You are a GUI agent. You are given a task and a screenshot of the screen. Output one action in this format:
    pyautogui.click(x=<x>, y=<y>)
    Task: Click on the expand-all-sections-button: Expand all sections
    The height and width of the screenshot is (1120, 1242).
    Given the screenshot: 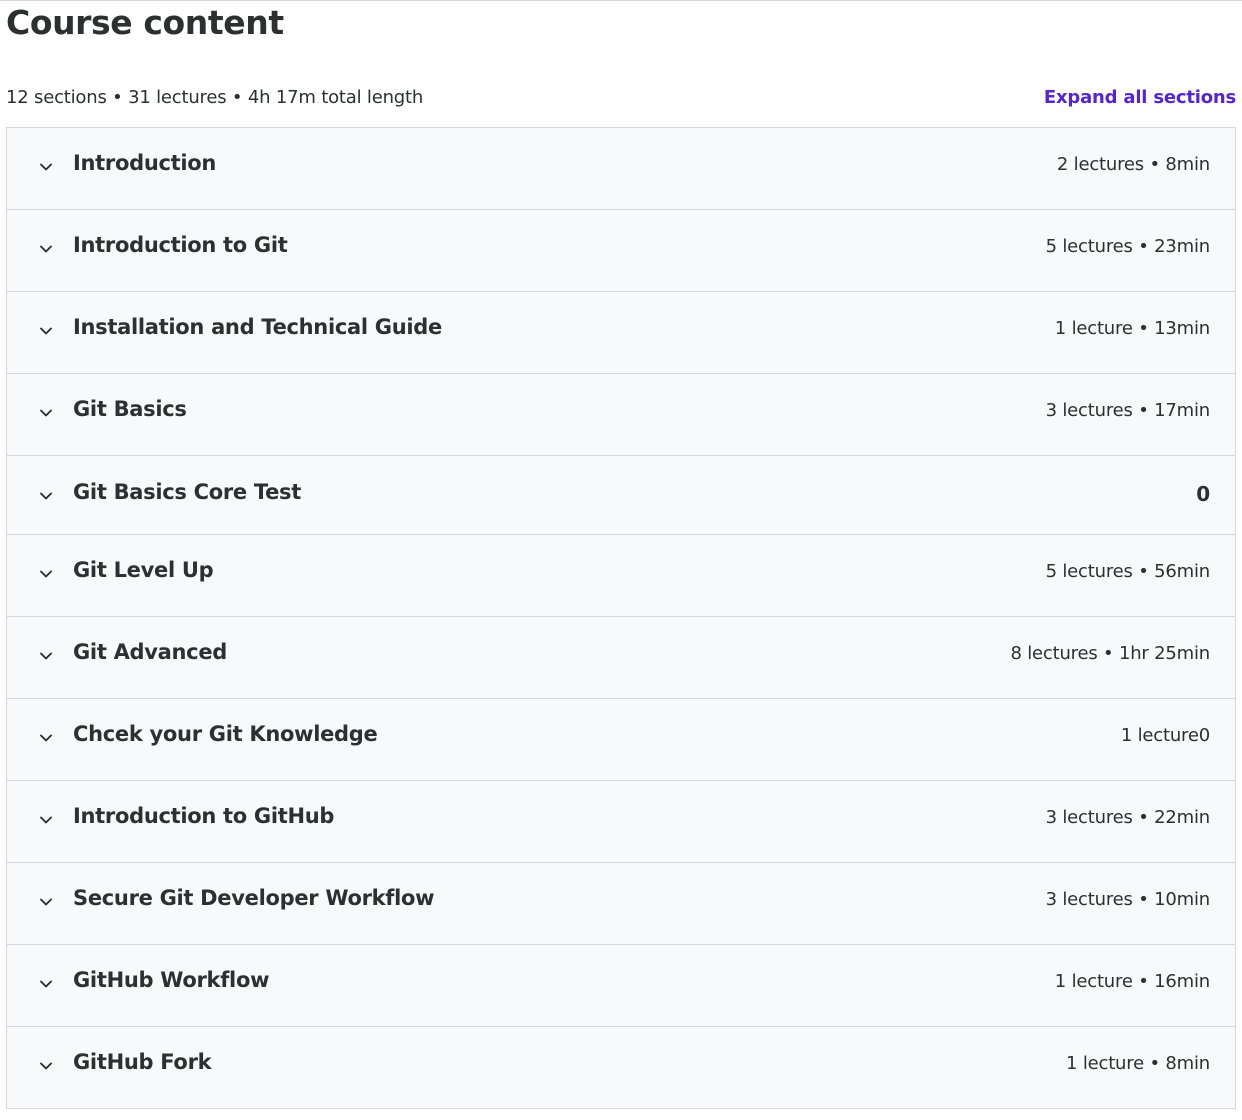 What is the action you would take?
    pyautogui.click(x=1140, y=98)
    